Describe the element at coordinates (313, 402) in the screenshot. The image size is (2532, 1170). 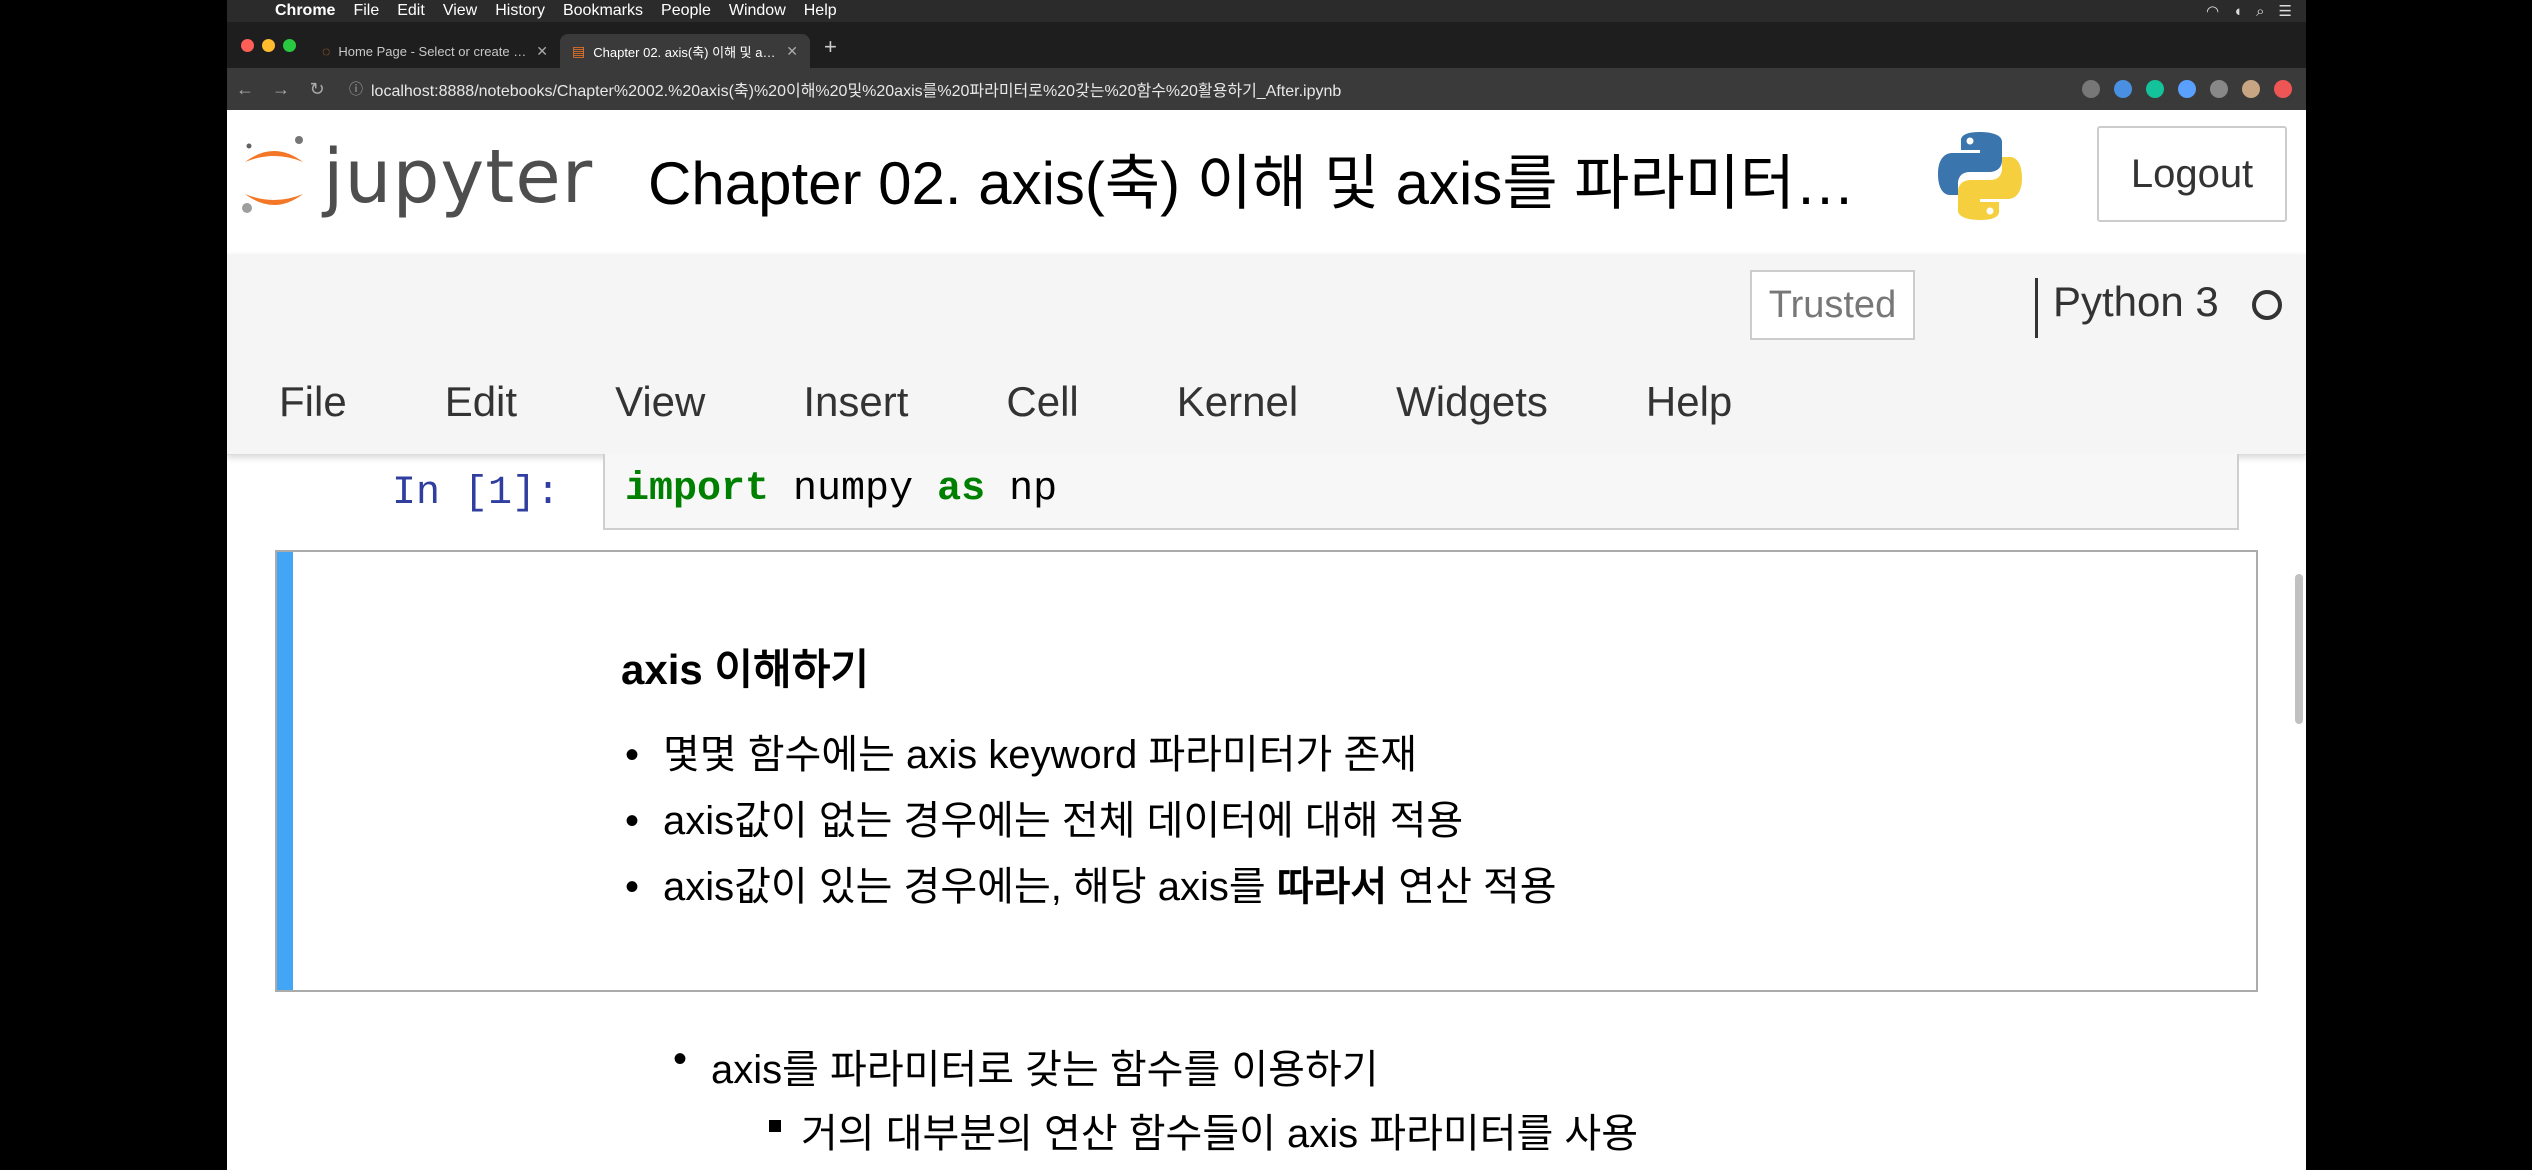
I see `menu-file: File` at that location.